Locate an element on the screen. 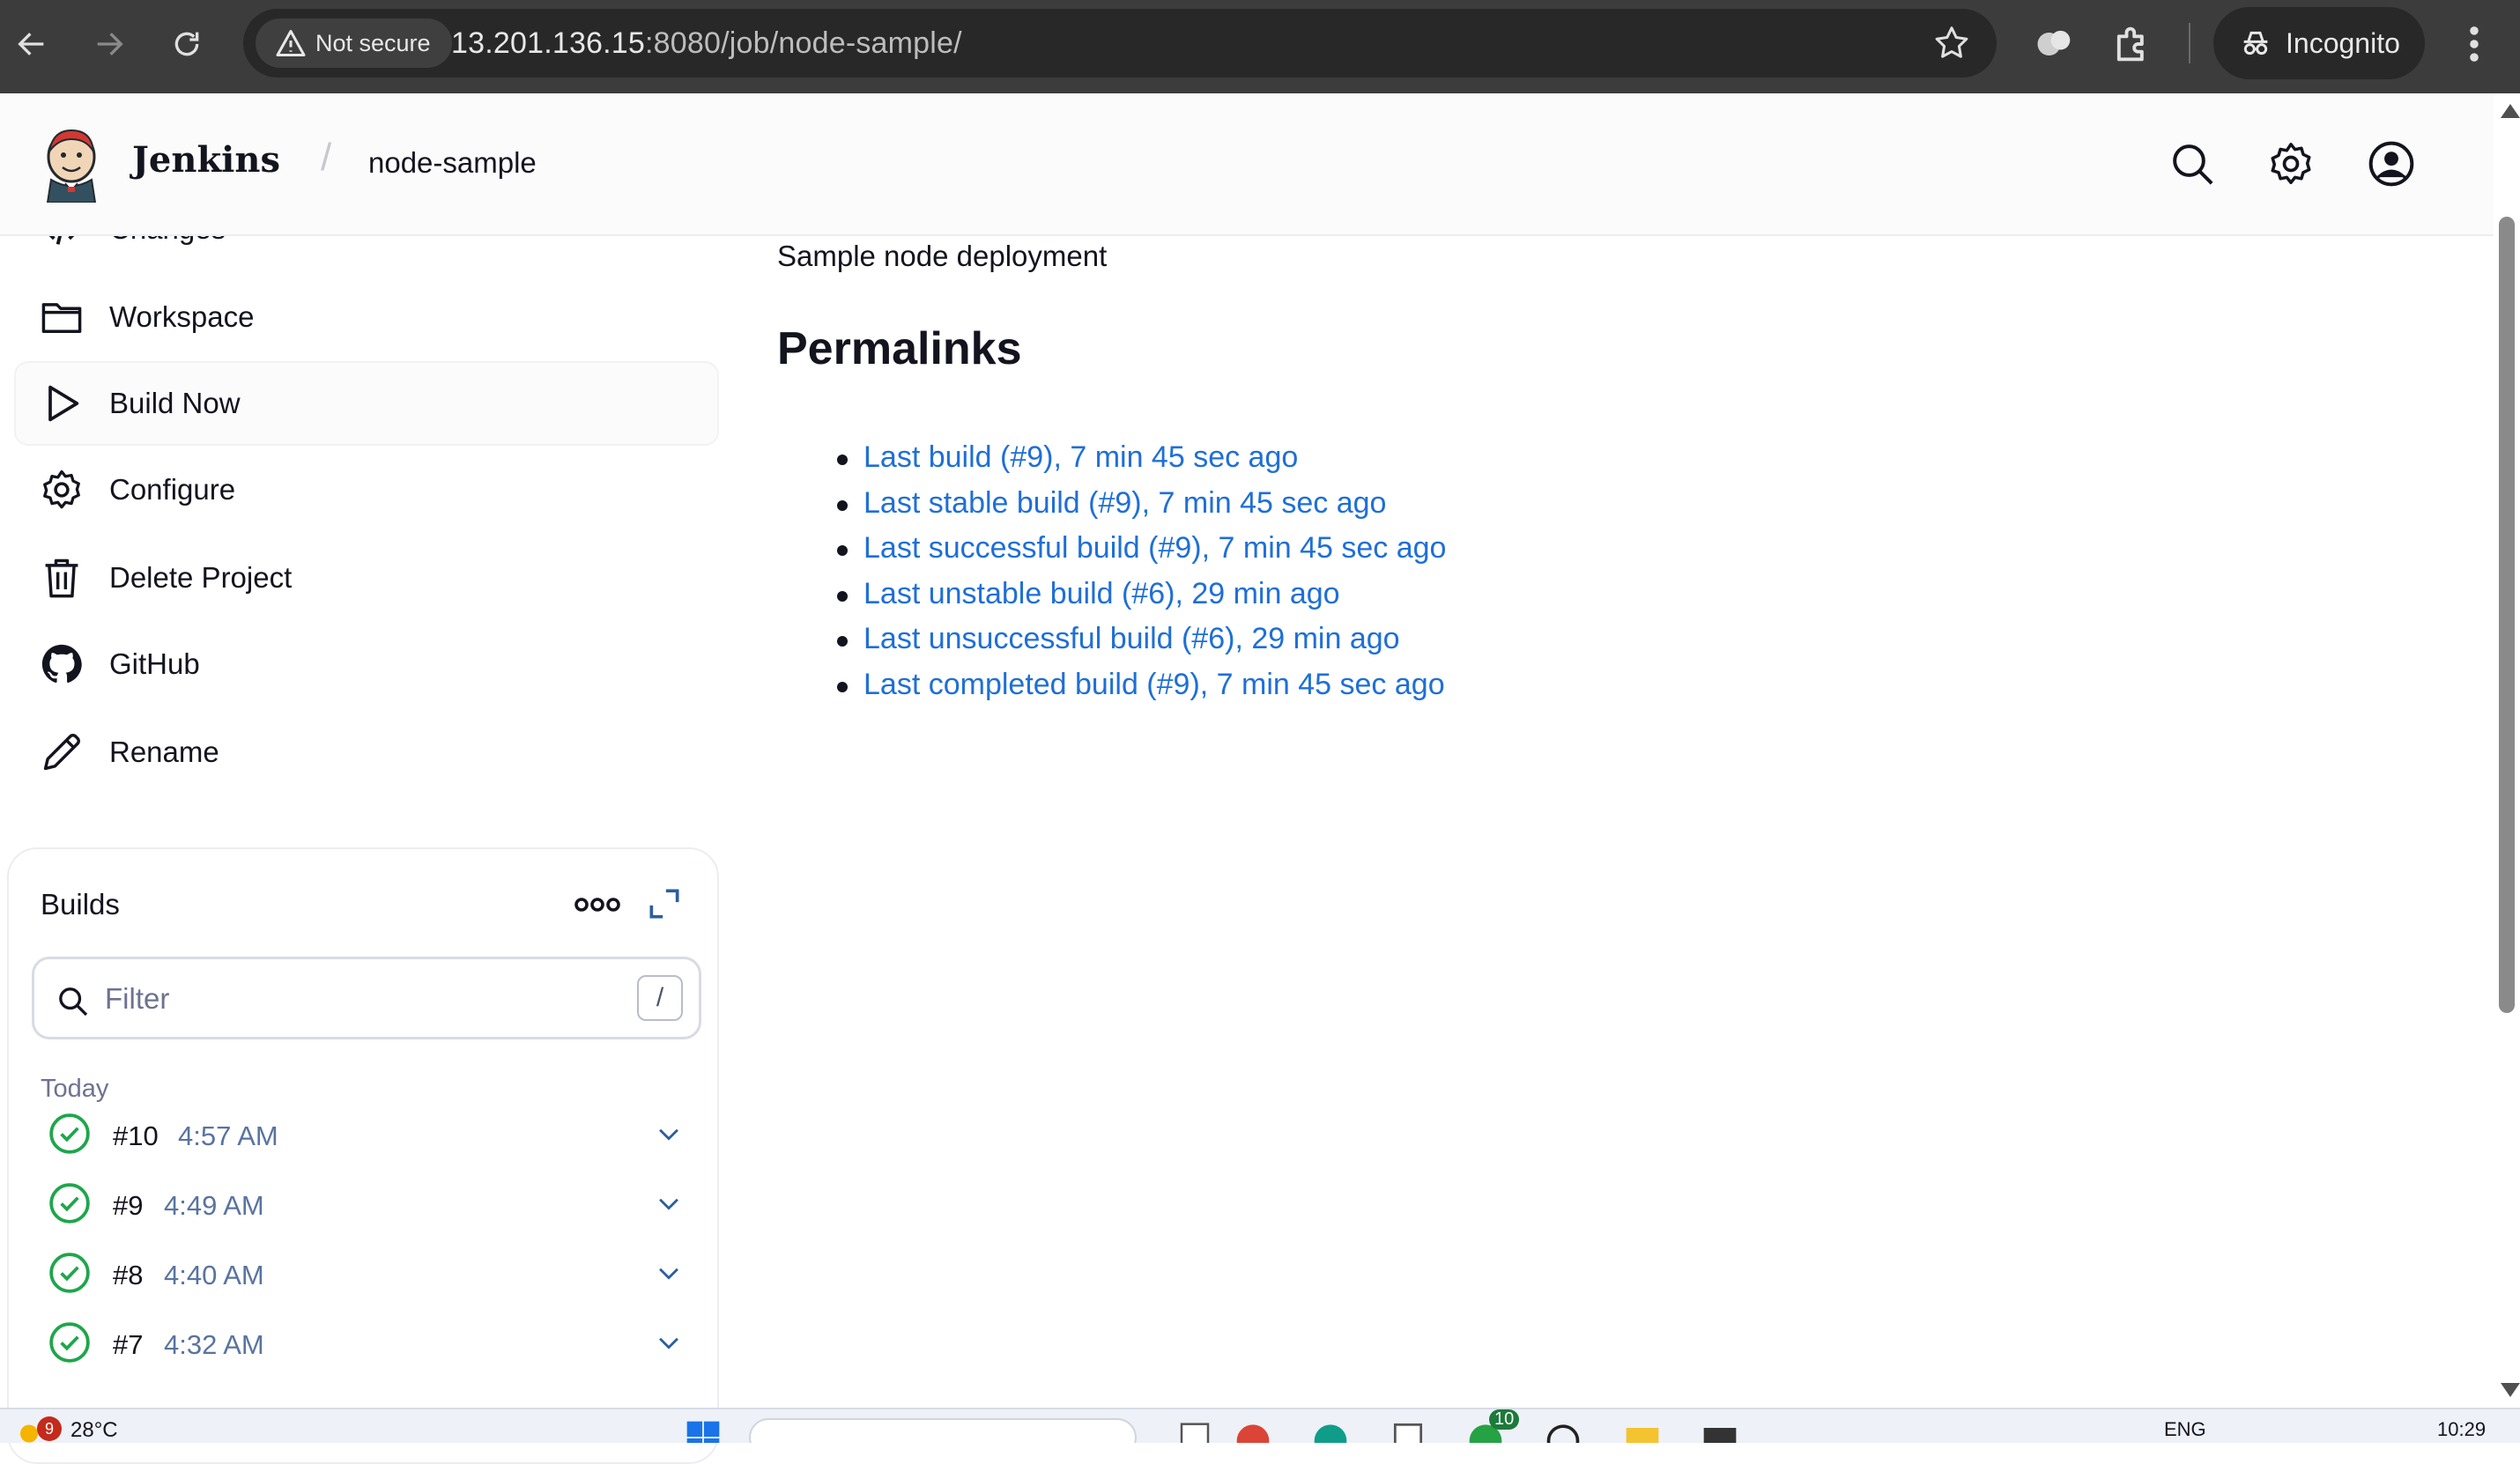  list-item: Last unsuccessful build (#6), 29 min ago is located at coordinates (1141, 639).